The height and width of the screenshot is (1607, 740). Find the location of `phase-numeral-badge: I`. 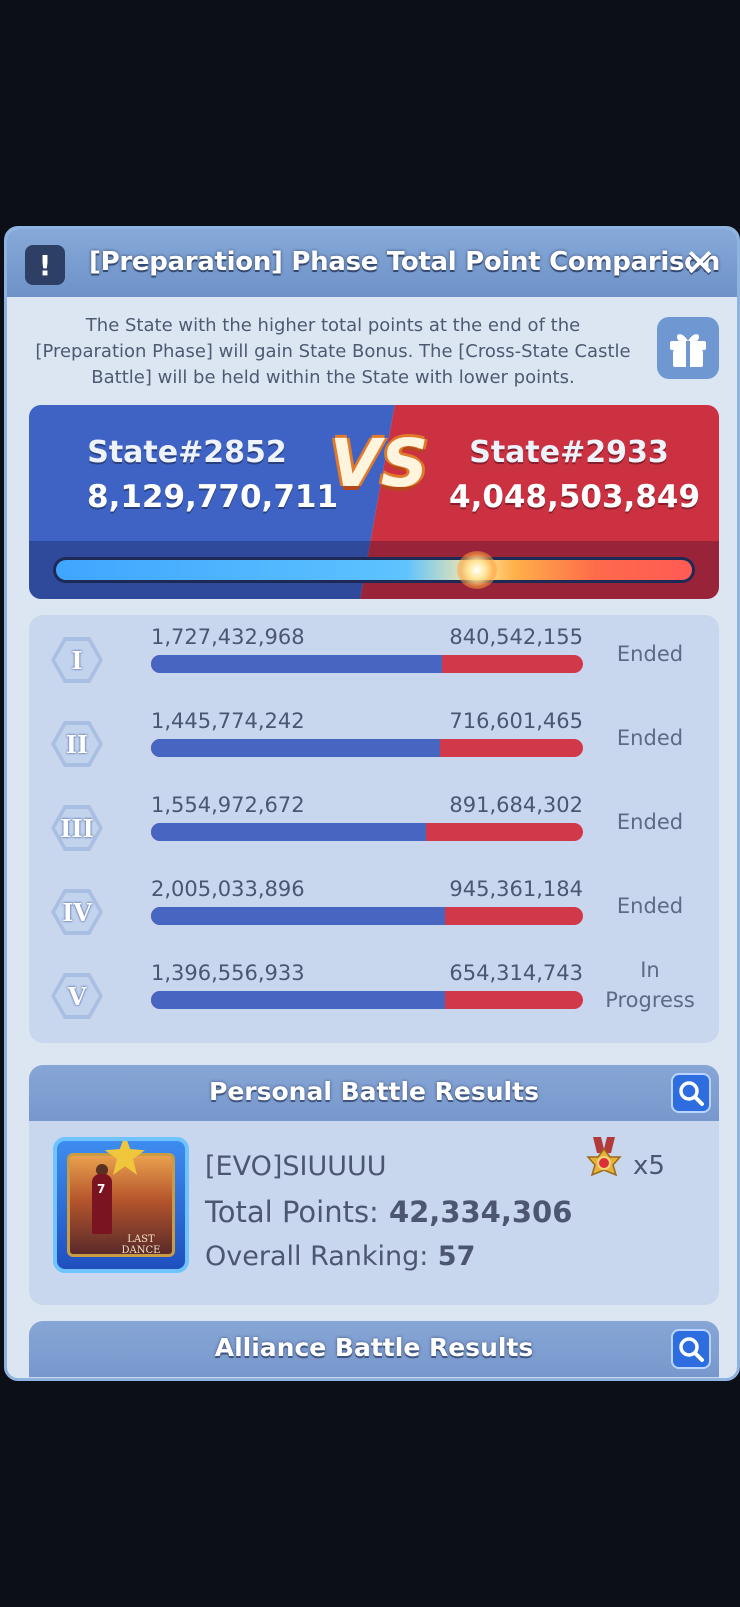

phase-numeral-badge: I is located at coordinates (77, 660).